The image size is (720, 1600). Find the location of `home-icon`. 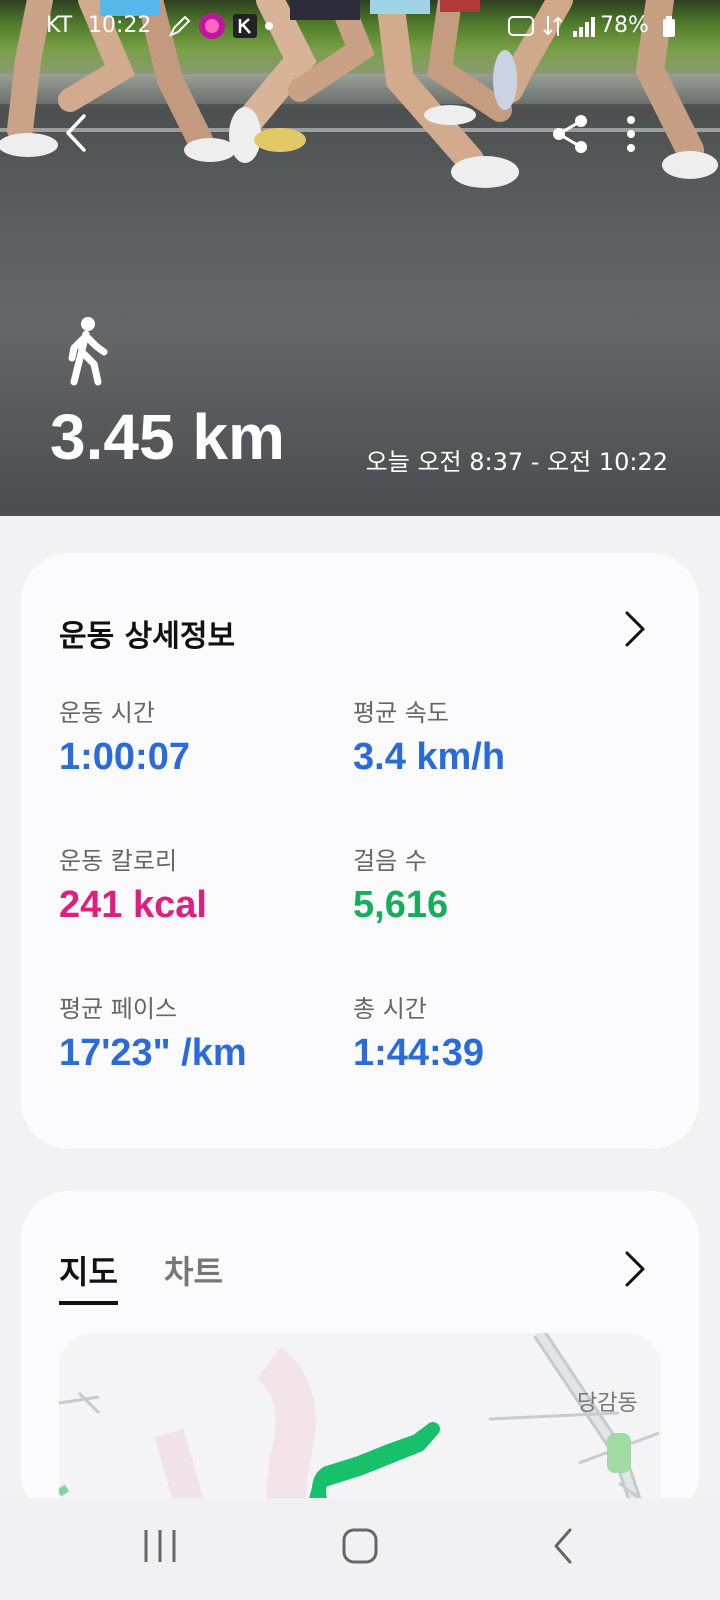

home-icon is located at coordinates (360, 1546).